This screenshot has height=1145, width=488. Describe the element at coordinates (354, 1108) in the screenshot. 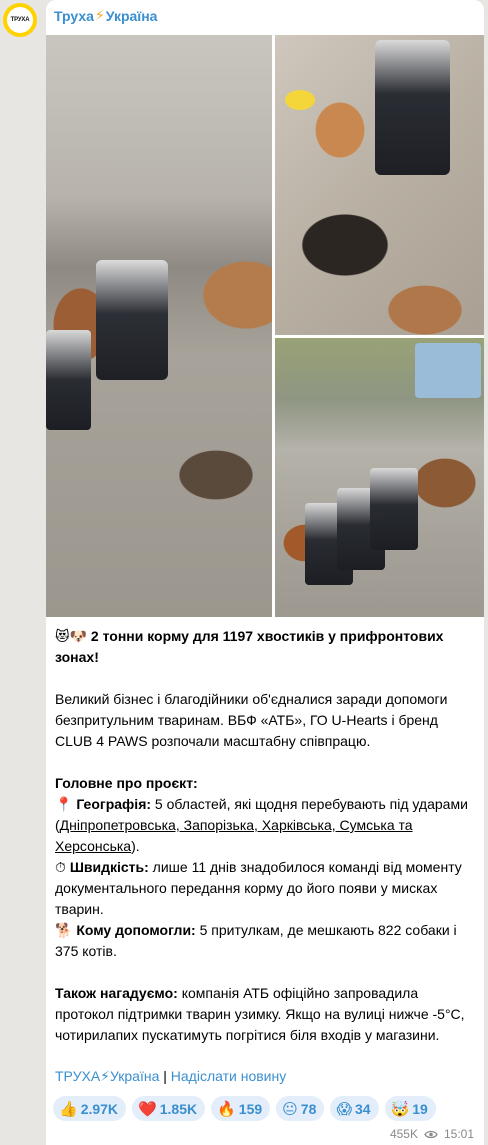

I see `reaction-scream: 😱 34` at that location.